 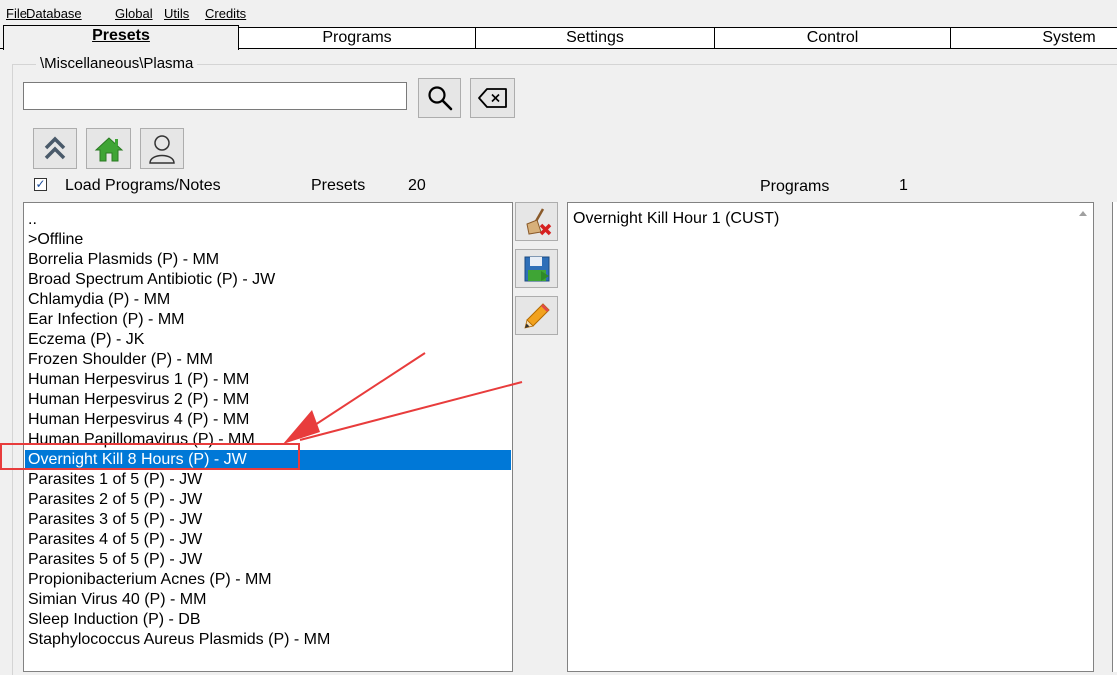 I want to click on scroll-up-arrow-icon, so click(x=1083, y=213).